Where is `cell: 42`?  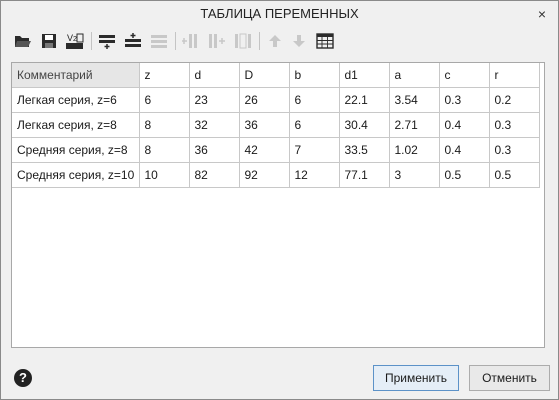
cell: 42 is located at coordinates (264, 150).